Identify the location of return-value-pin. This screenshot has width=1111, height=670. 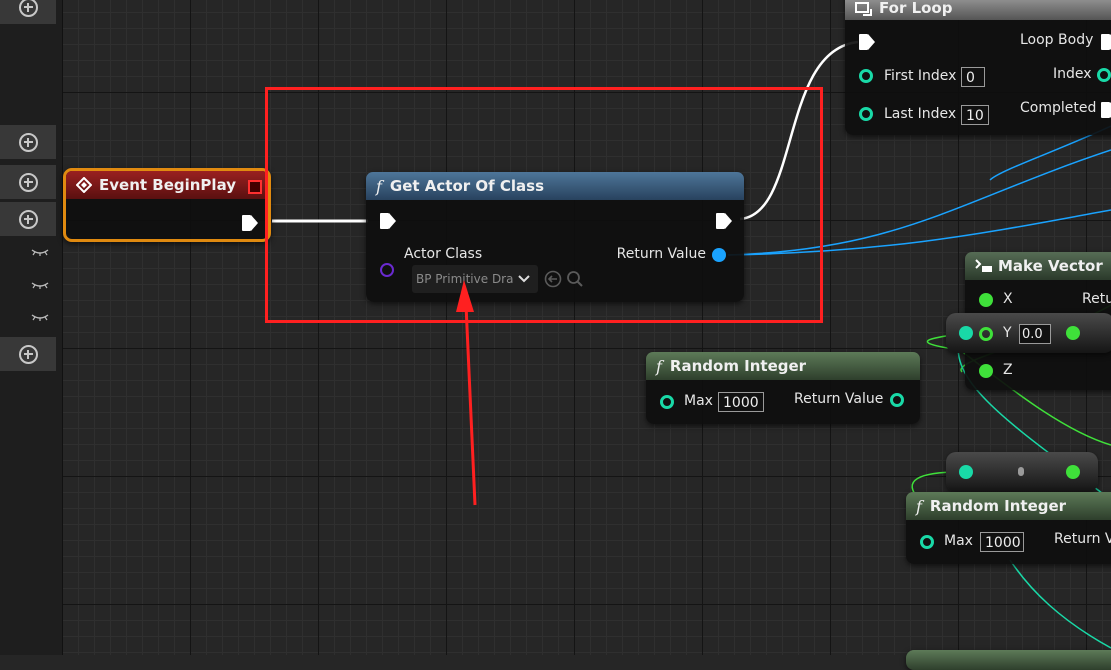
(897, 400).